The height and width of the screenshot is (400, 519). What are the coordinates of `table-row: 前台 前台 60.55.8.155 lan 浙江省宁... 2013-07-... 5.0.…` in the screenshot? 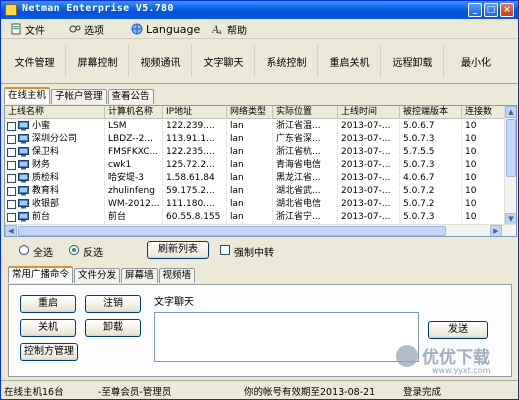 It's located at (255, 217).